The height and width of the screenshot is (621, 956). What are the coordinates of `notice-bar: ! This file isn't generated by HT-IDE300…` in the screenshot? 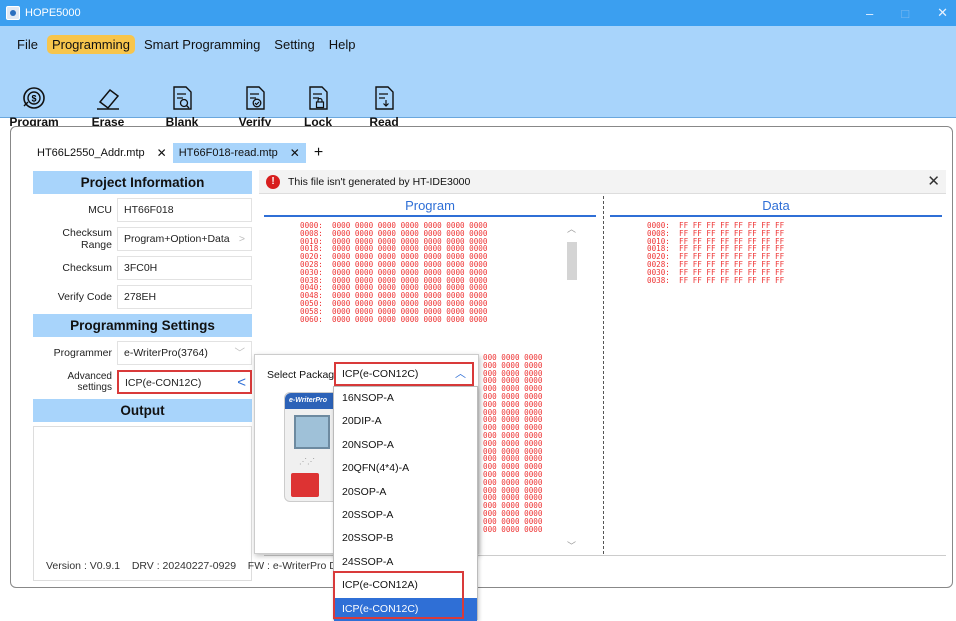 It's located at (602, 182).